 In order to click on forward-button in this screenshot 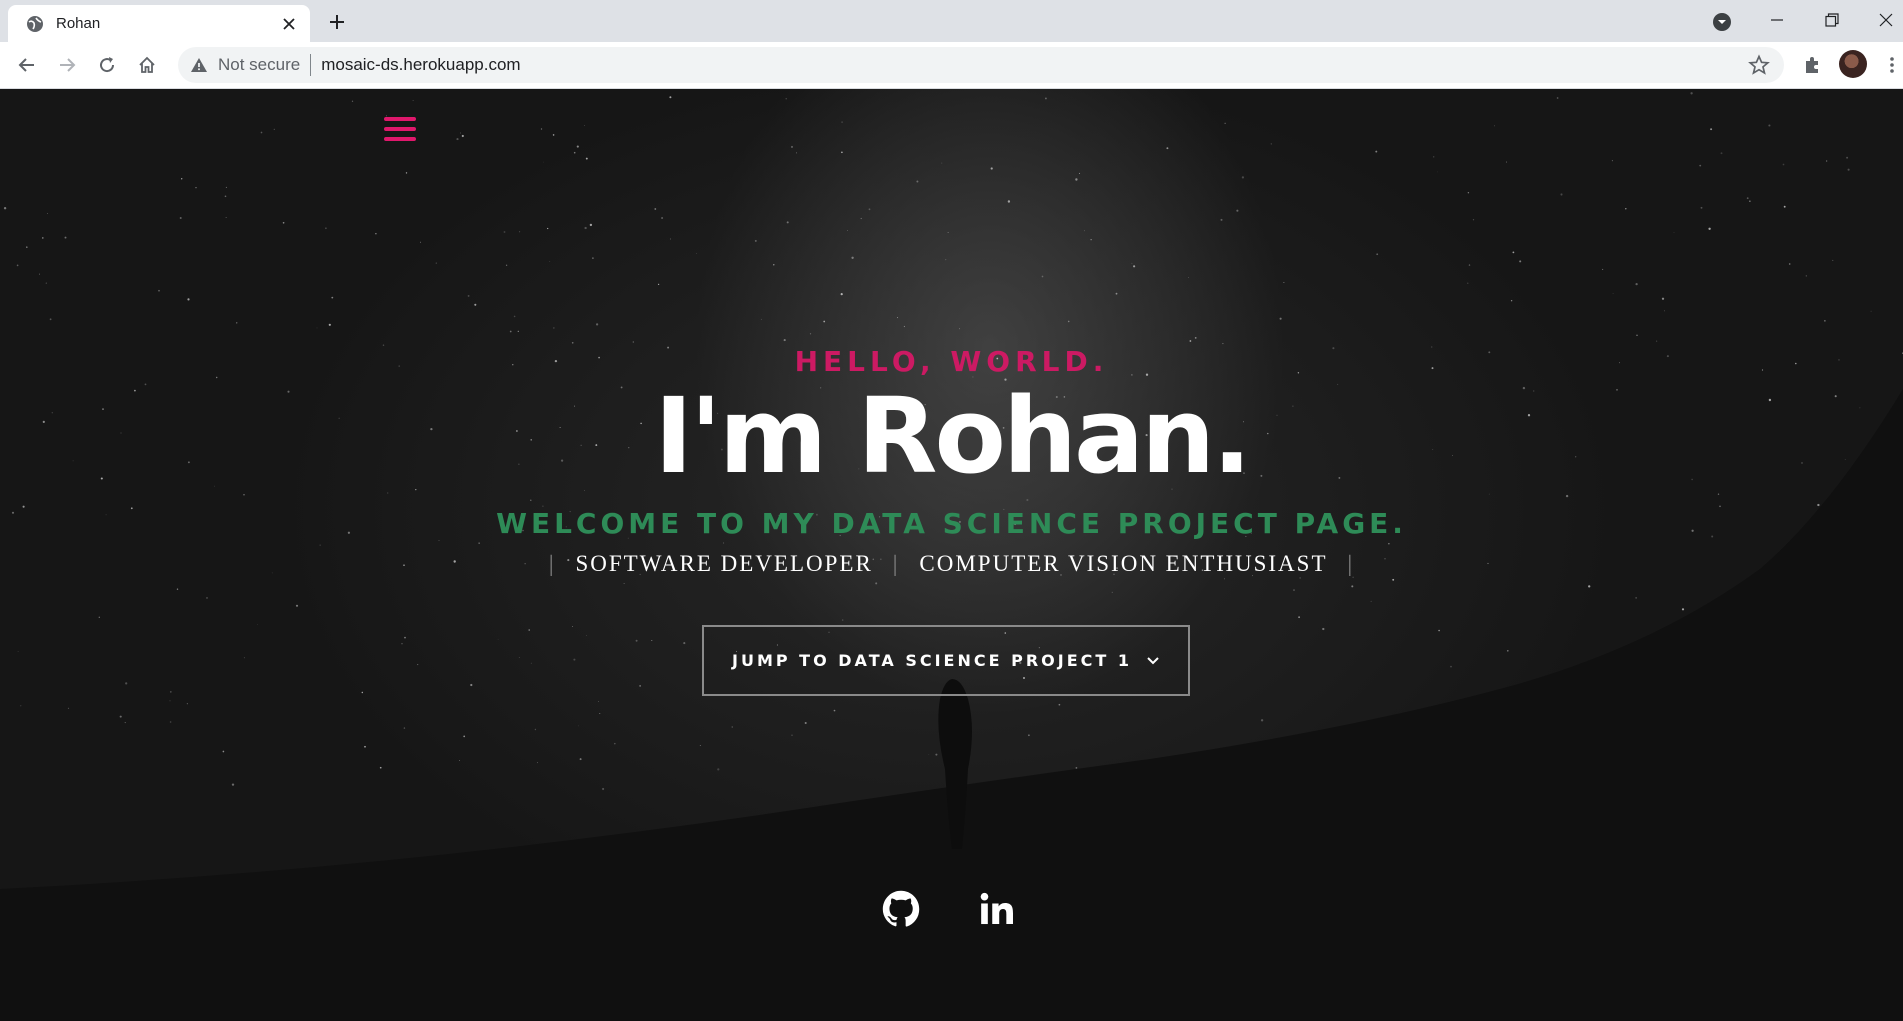, I will do `click(67, 65)`.